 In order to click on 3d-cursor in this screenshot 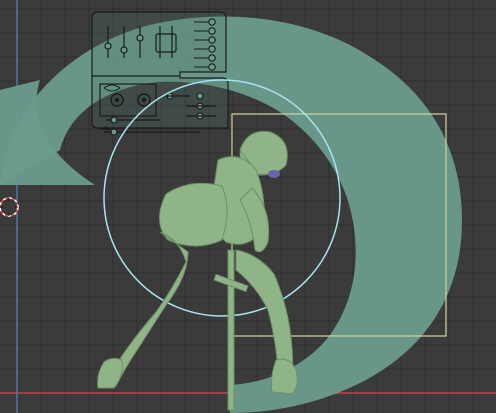, I will do `click(9, 207)`.